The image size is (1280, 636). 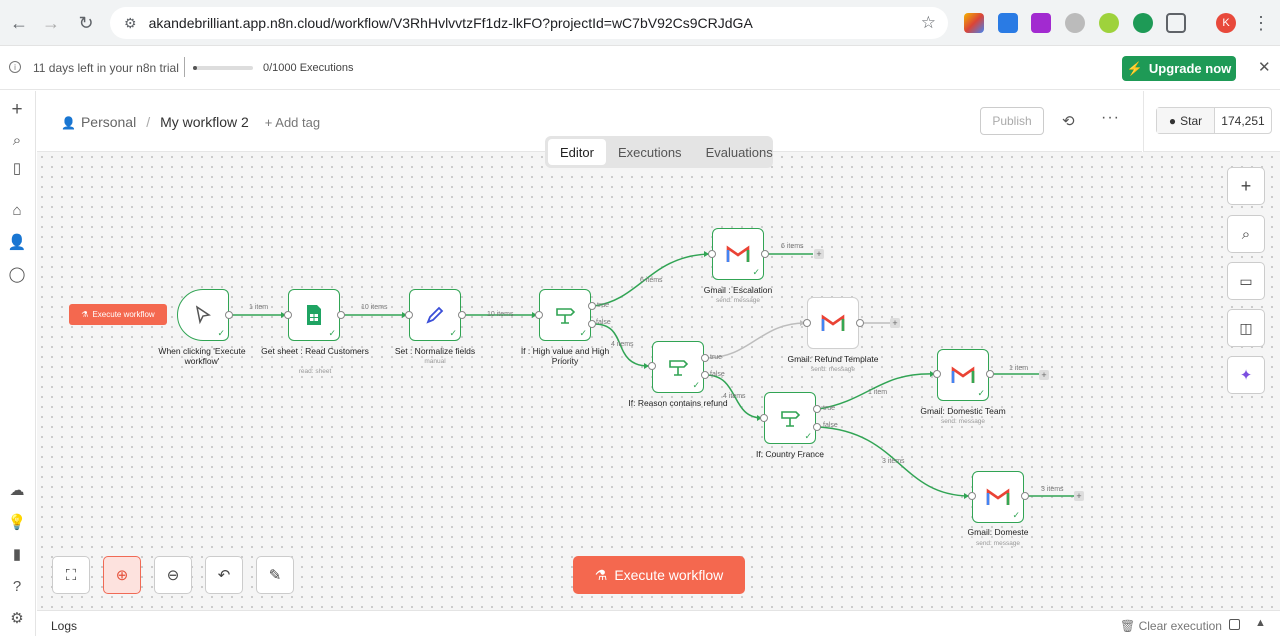 I want to click on tab-executions: Executions, so click(x=650, y=152).